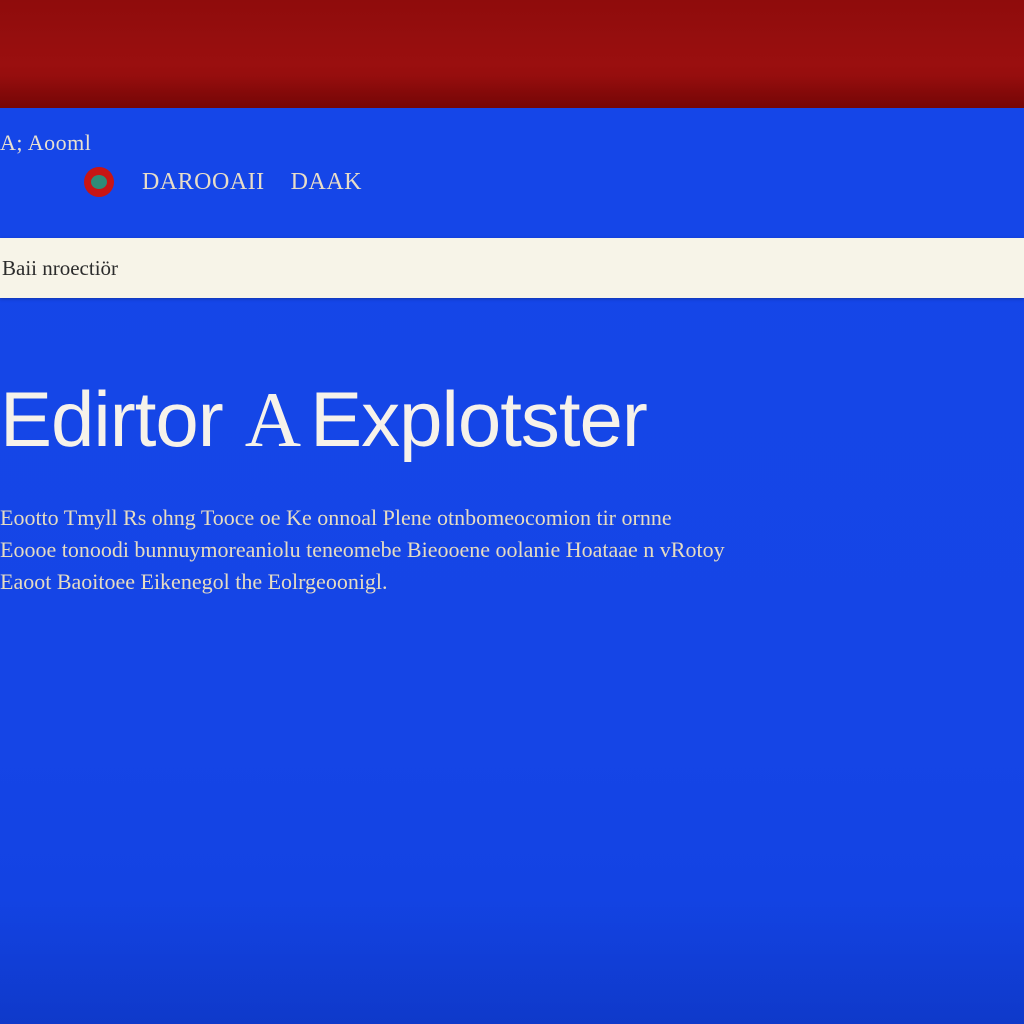 The image size is (1024, 1024). Describe the element at coordinates (512, 962) in the screenshot. I see `bottom-shade` at that location.